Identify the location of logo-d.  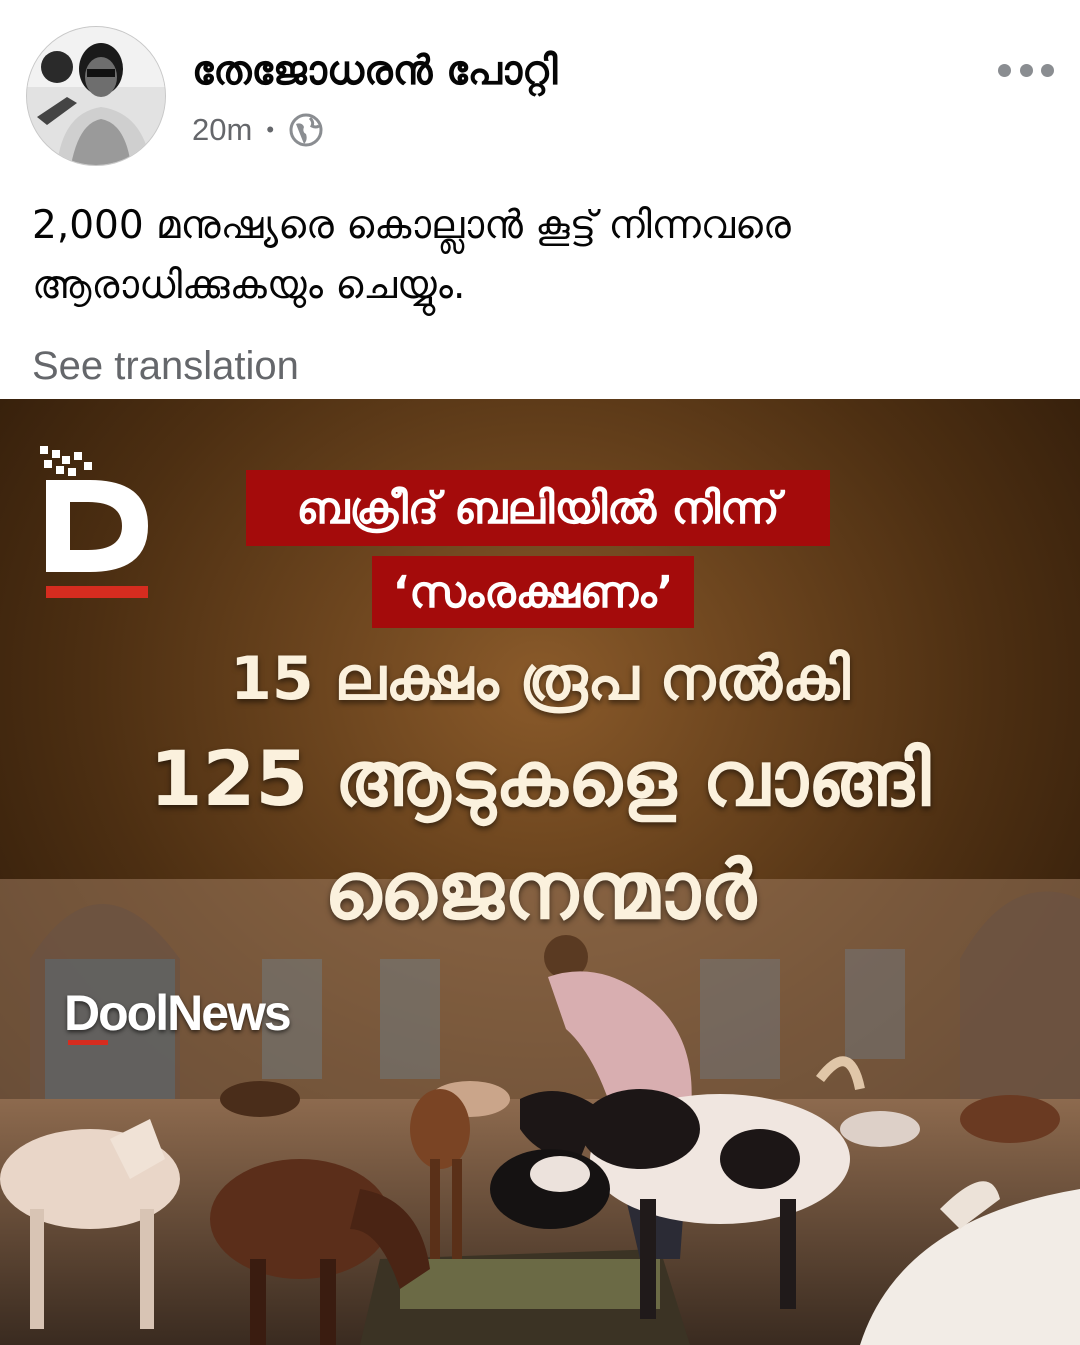
(96, 522).